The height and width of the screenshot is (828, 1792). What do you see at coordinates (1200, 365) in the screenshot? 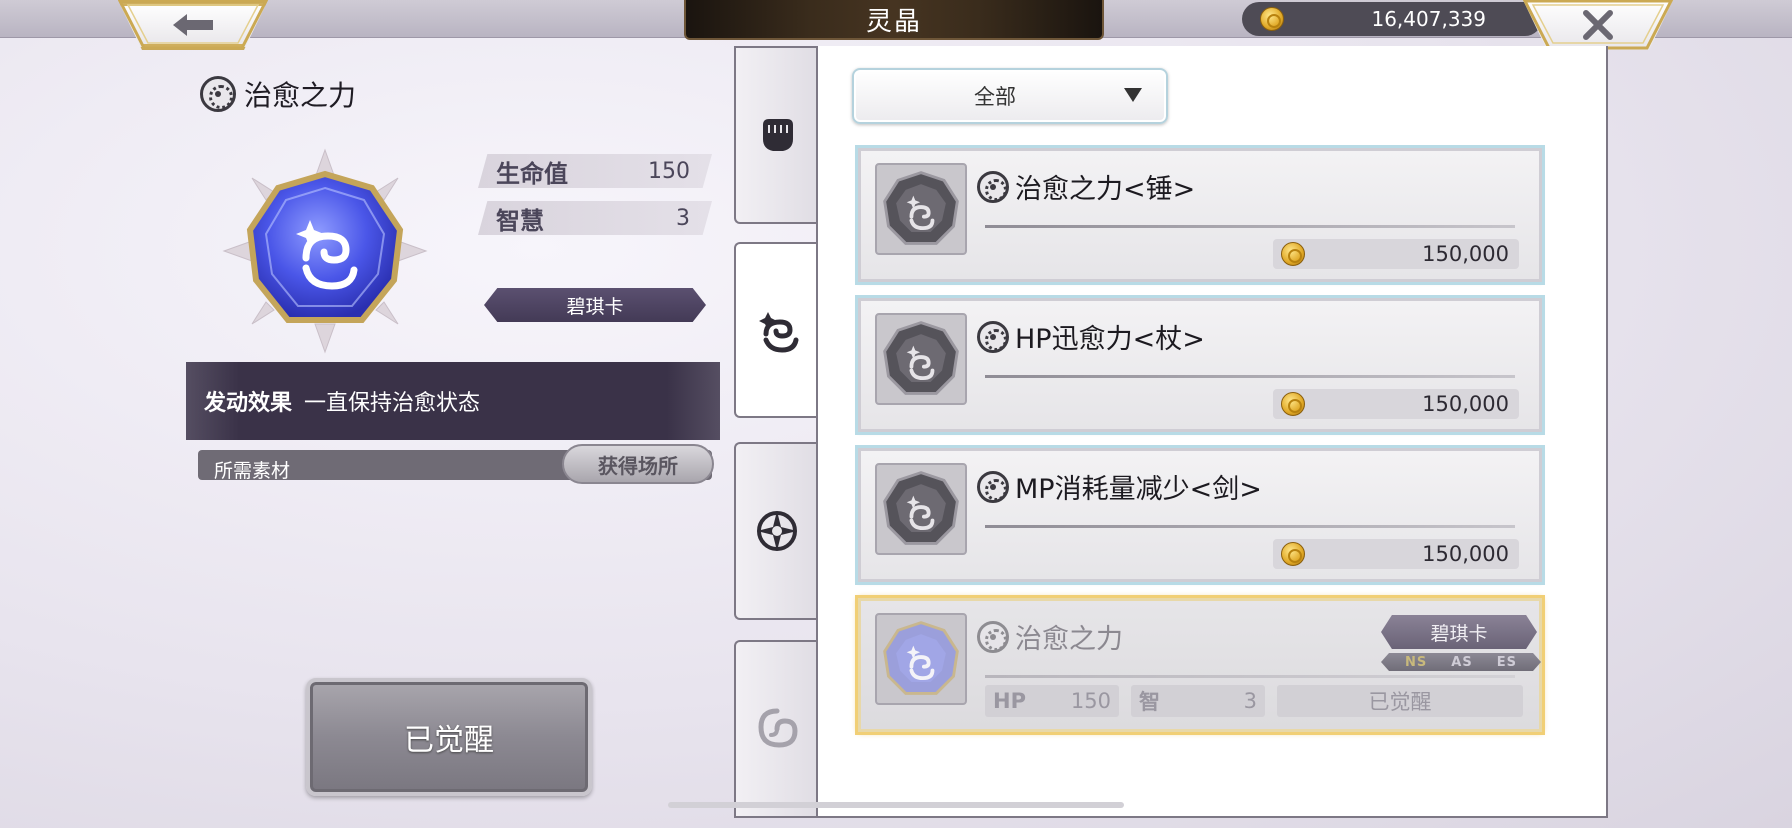
I see `crystal-list-item: HP迅愈力<杖> 150,000` at bounding box center [1200, 365].